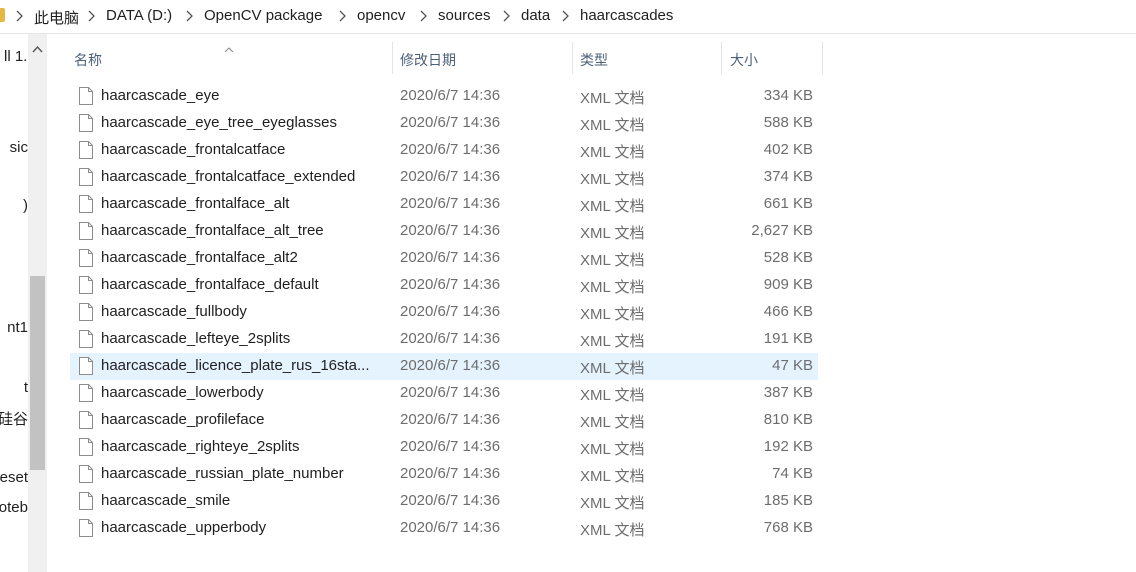  Describe the element at coordinates (788, 446) in the screenshot. I see `file-size: 192 KB` at that location.